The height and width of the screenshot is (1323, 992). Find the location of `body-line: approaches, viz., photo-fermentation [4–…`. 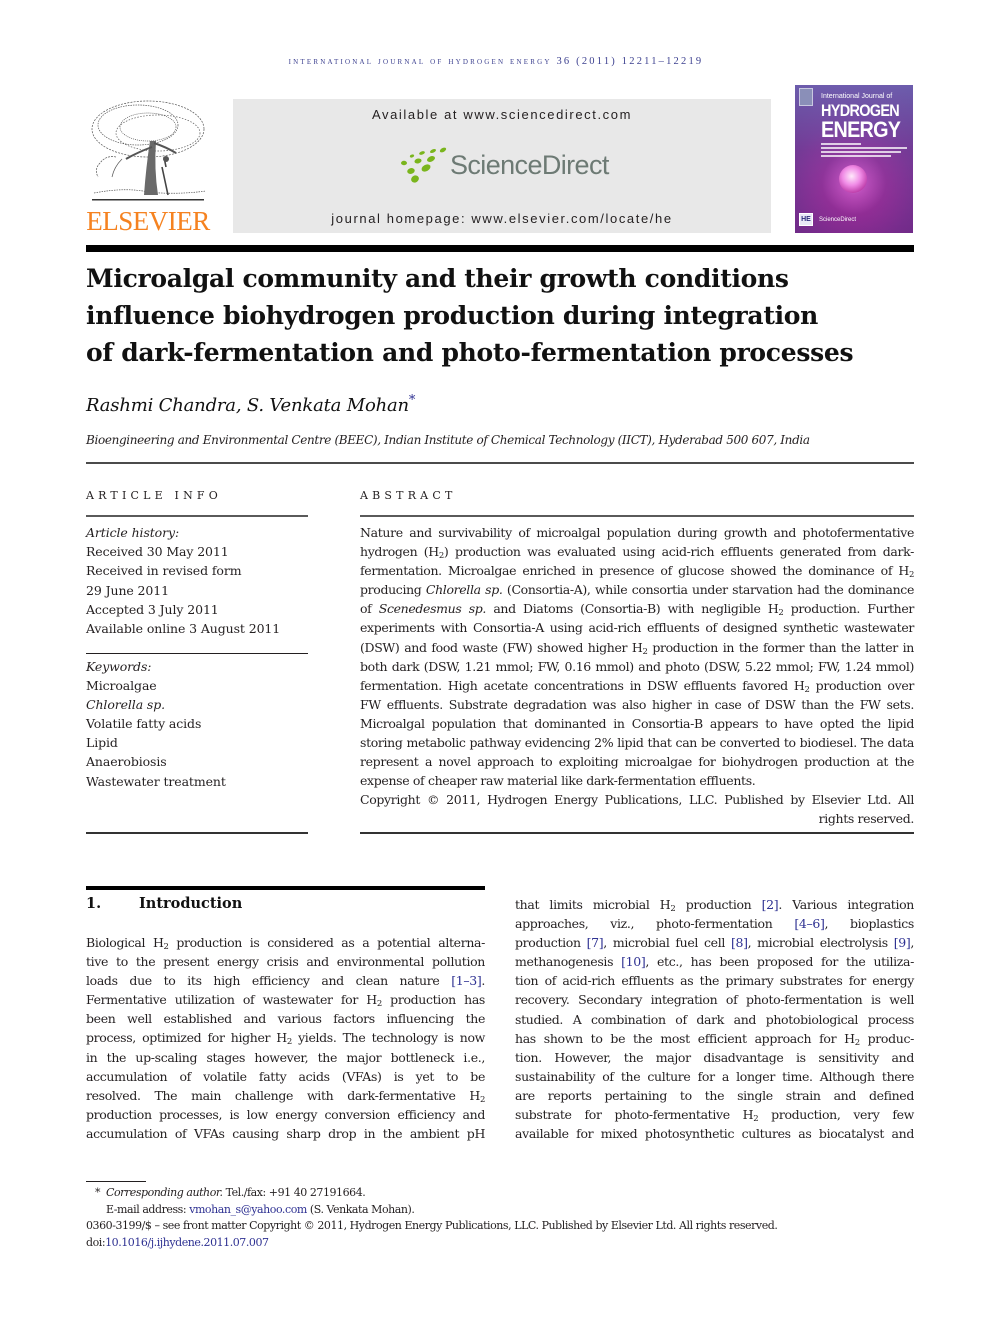

body-line: approaches, viz., photo-fermentation [4–… is located at coordinates (714, 924).